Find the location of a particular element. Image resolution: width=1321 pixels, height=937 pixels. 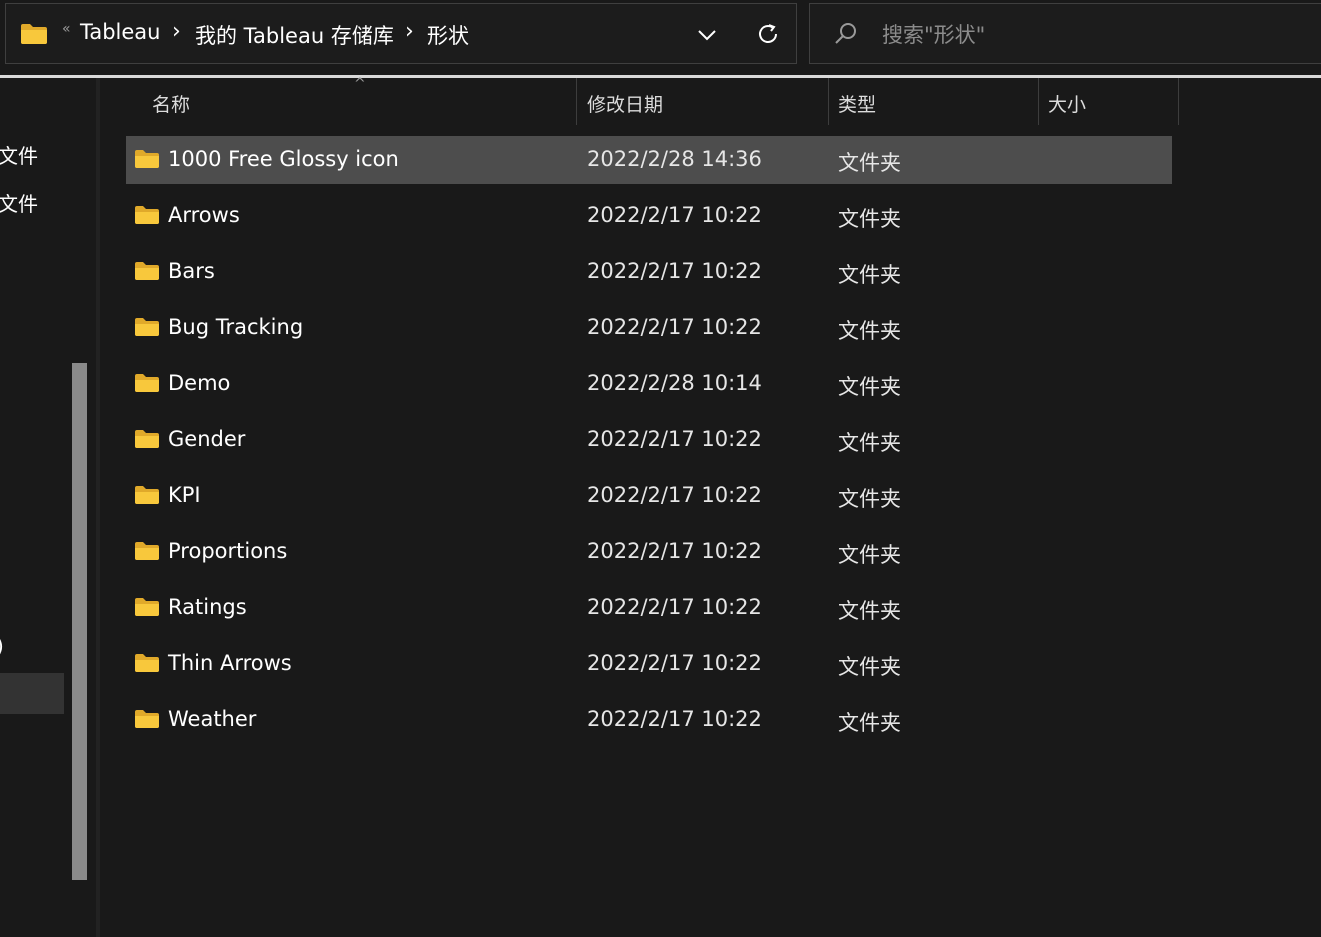

table-row: 1000 Free Glossy icon 2022/2/28 14:36 文件夹 is located at coordinates (649, 160).